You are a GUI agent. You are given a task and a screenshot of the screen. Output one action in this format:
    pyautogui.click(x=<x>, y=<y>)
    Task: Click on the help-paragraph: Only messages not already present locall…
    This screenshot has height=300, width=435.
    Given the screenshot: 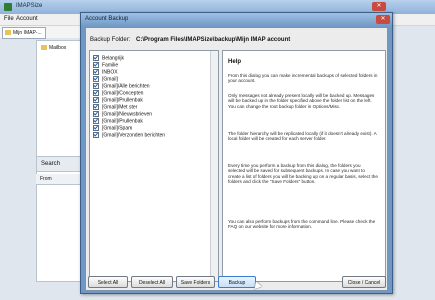 What is the action you would take?
    pyautogui.click(x=301, y=101)
    